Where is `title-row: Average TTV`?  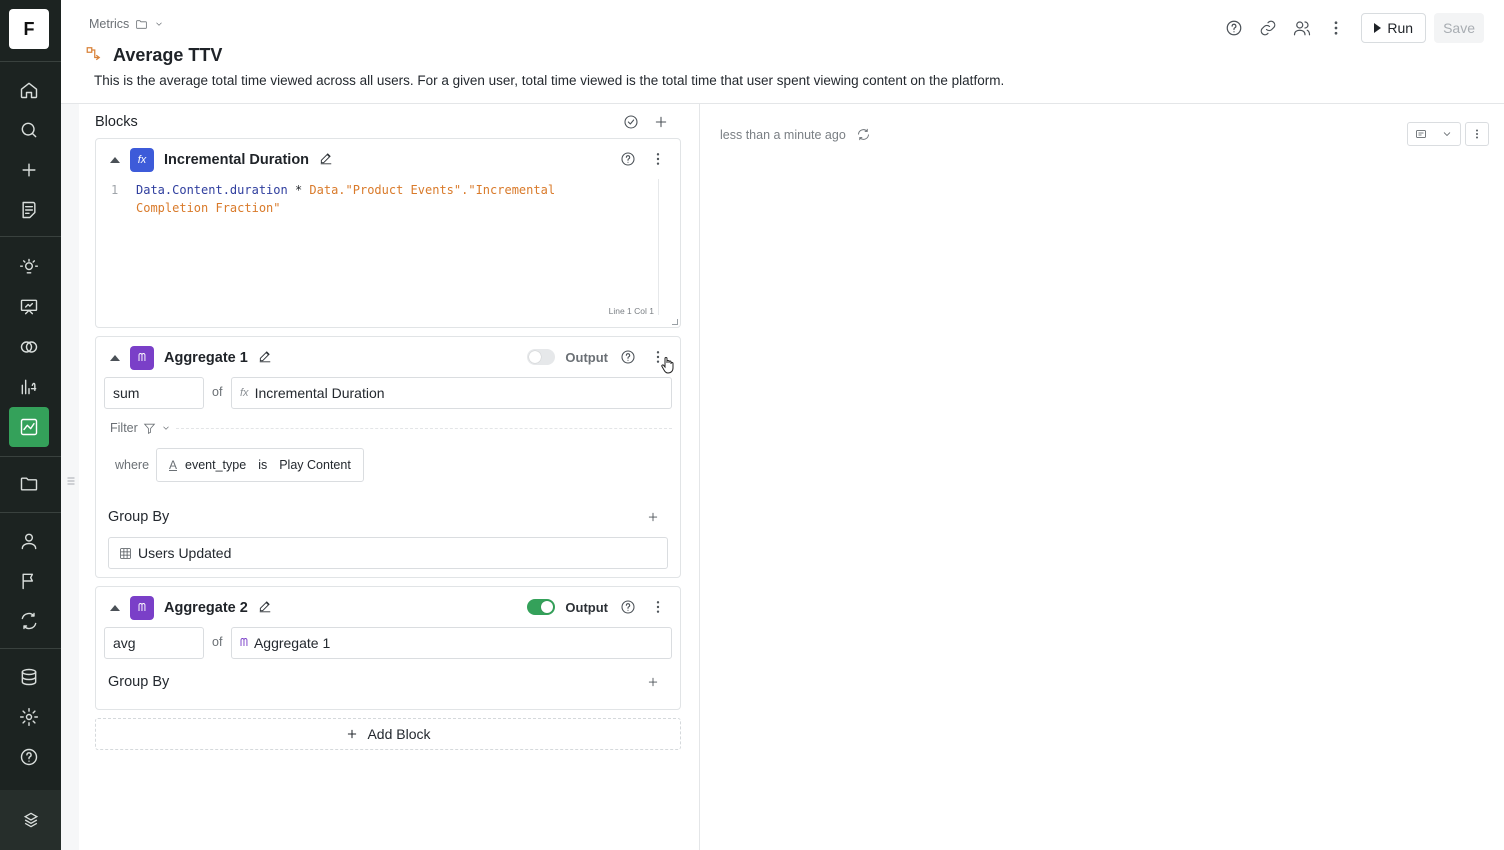
title-row: Average TTV is located at coordinates (153, 55).